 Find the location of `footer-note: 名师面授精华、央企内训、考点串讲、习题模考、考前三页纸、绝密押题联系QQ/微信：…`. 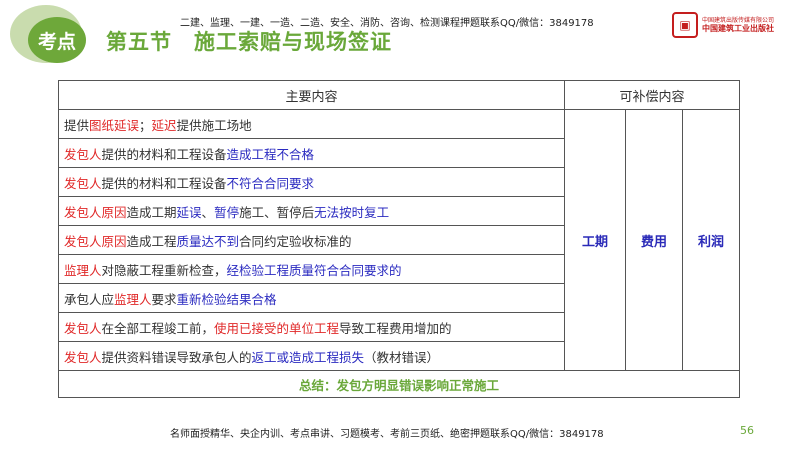

footer-note: 名师面授精华、央企内训、考点串讲、习题模考、考前三页纸、绝密押题联系QQ/微信：… is located at coordinates (387, 434).